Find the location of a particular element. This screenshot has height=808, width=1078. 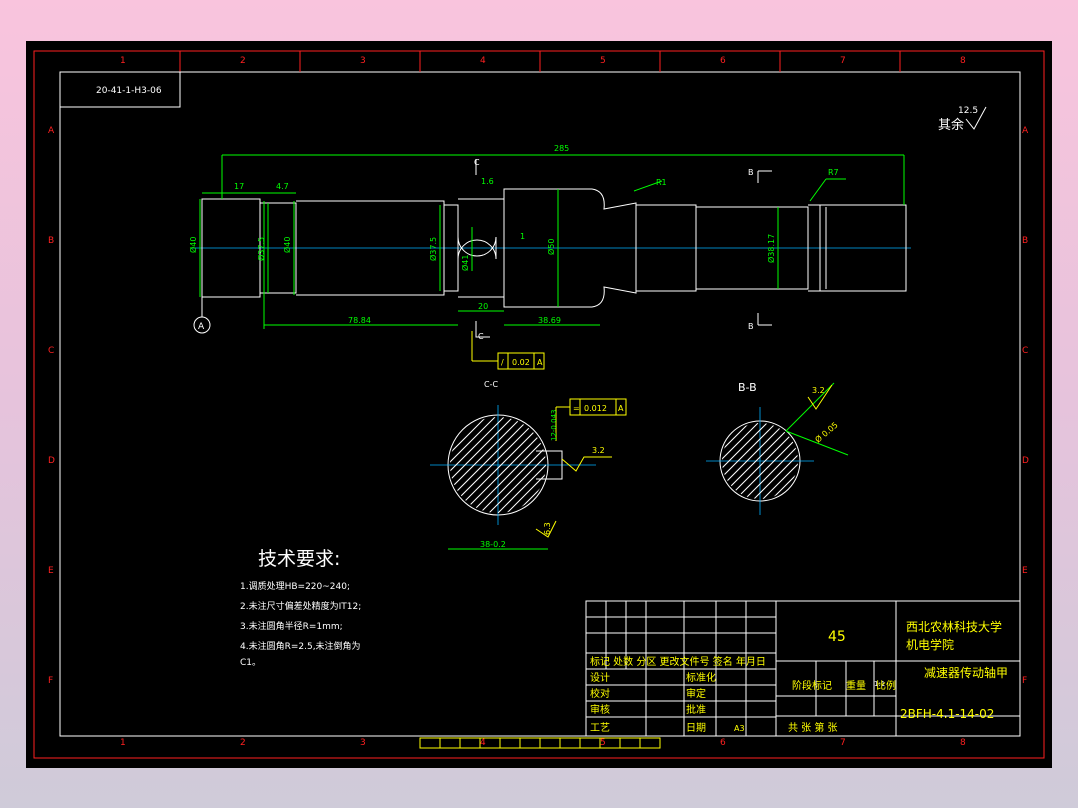

dim-d41: Ø41 is located at coordinates (465, 263).